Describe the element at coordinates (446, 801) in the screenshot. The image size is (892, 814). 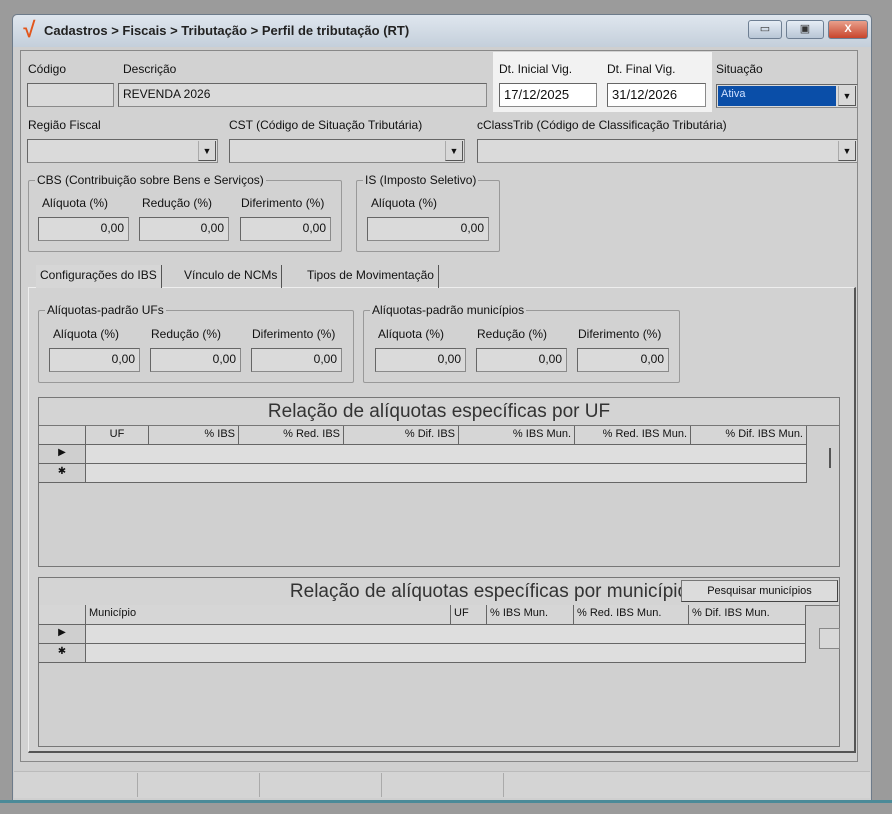
I see `taskbar-edge` at that location.